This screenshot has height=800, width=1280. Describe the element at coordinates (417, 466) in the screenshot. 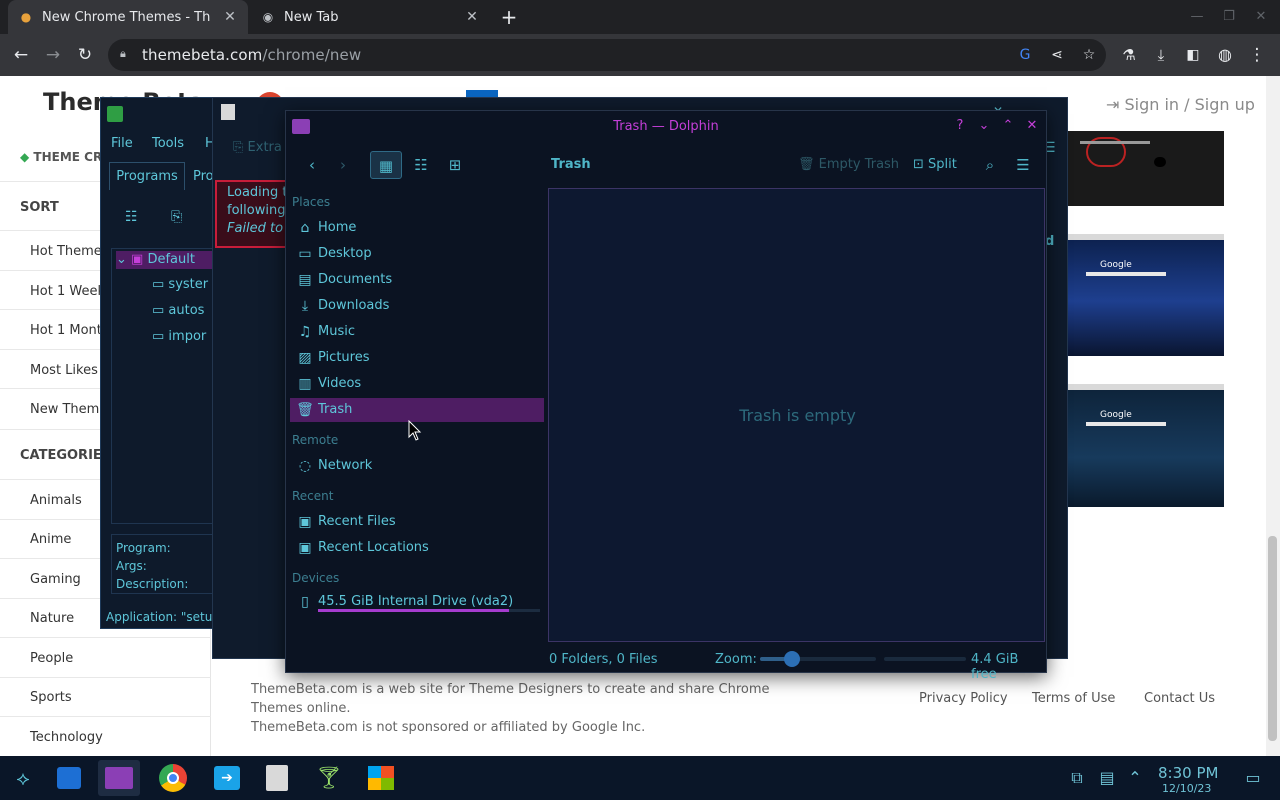

I see `place-network: ◌ Network` at that location.